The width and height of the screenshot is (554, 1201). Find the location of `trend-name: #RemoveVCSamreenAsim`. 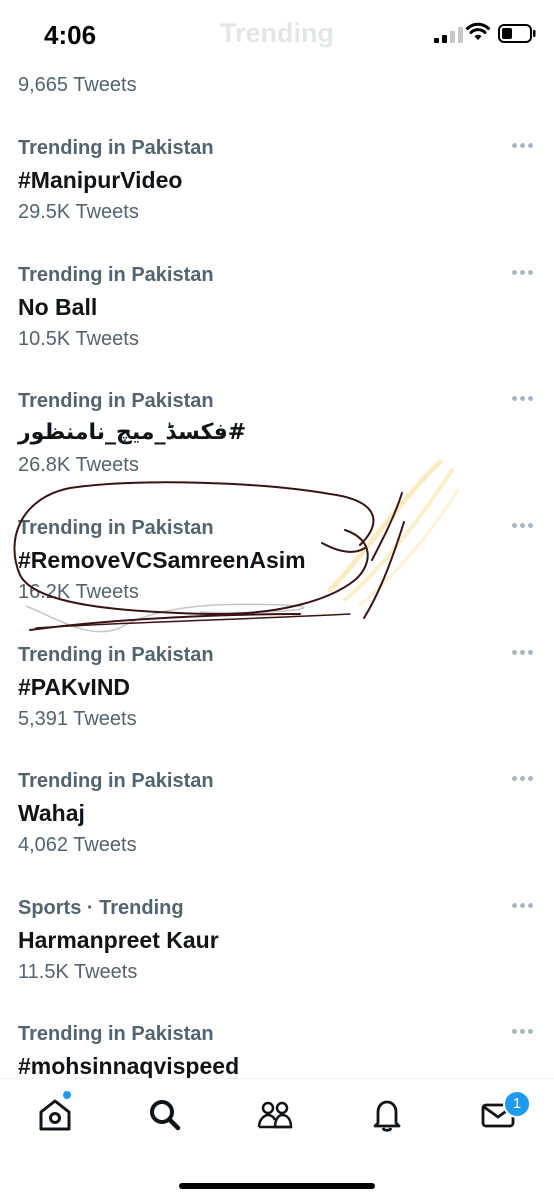

trend-name: #RemoveVCSamreenAsim is located at coordinates (162, 560).